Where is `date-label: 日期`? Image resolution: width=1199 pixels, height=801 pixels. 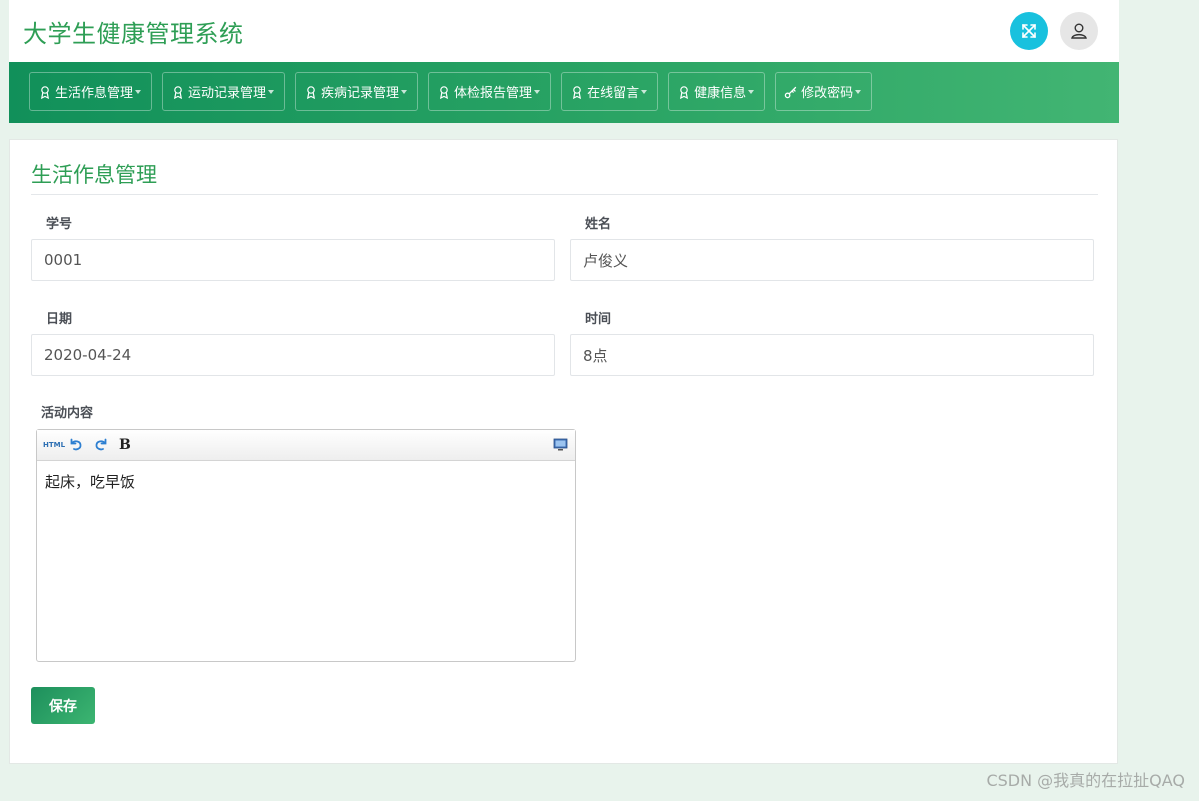 date-label: 日期 is located at coordinates (59, 319).